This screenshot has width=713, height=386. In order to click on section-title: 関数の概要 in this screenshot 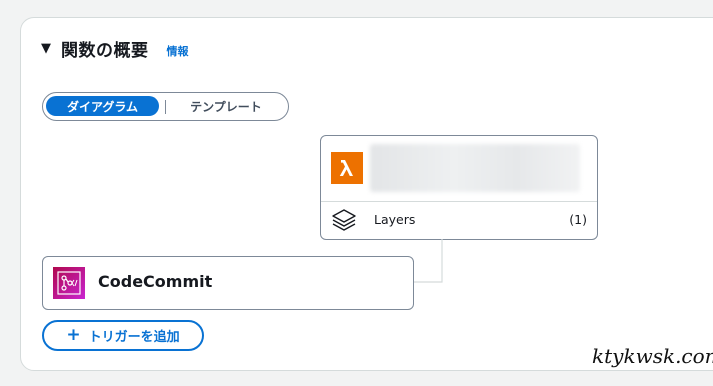, I will do `click(105, 51)`.